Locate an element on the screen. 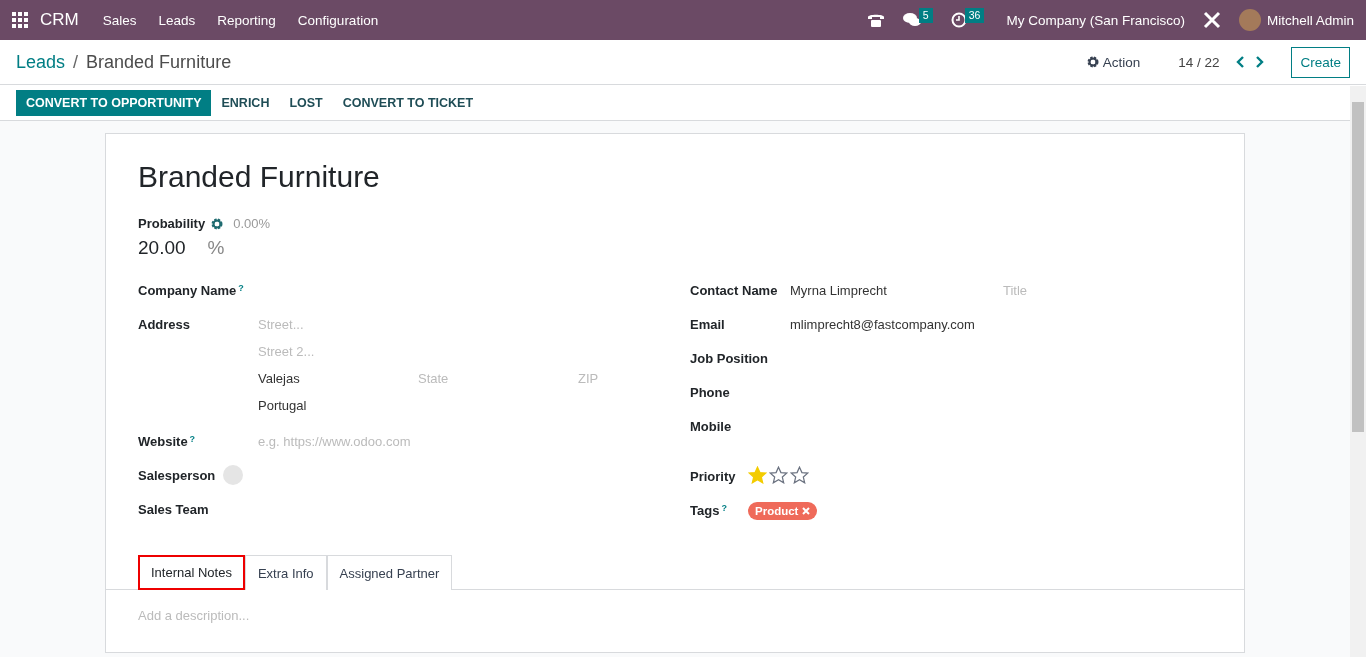 The height and width of the screenshot is (657, 1366). notebook-tab: Assigned Partner is located at coordinates (389, 572).